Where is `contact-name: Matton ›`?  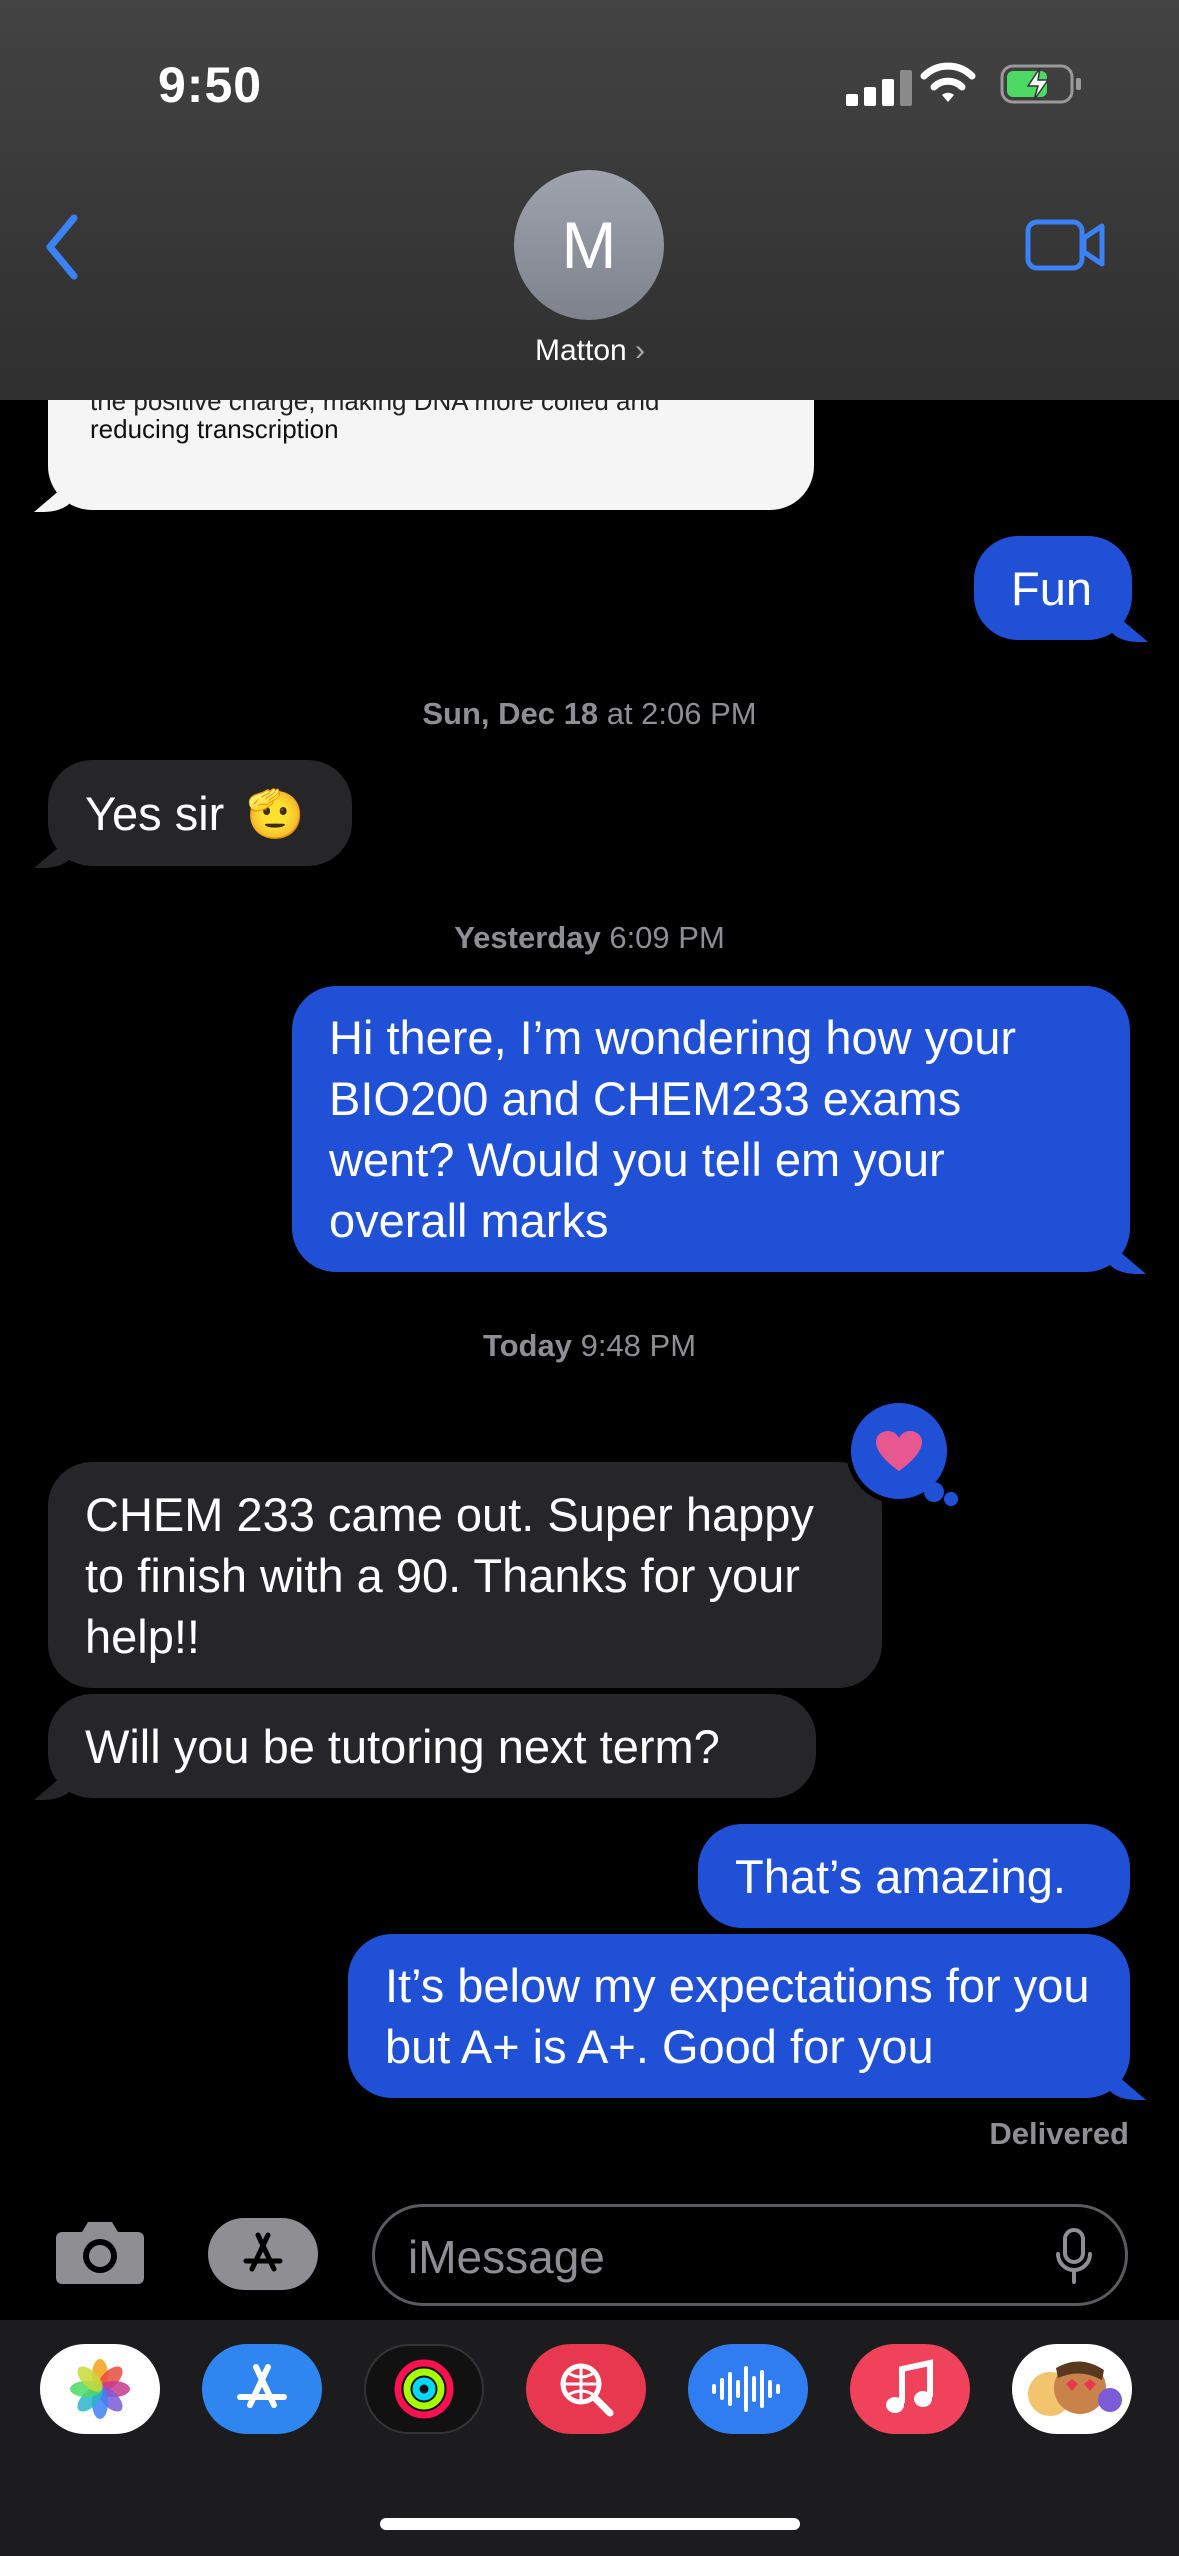
contact-name: Matton › is located at coordinates (590, 351).